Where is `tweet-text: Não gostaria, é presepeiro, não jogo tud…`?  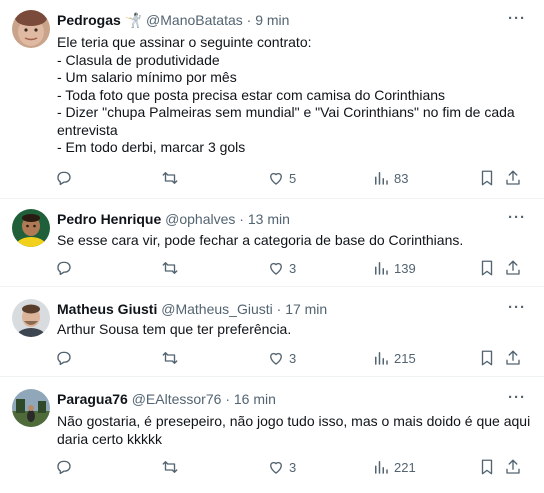 tweet-text: Não gostaria, é presepeiro, não jogo tud… is located at coordinates (294, 430).